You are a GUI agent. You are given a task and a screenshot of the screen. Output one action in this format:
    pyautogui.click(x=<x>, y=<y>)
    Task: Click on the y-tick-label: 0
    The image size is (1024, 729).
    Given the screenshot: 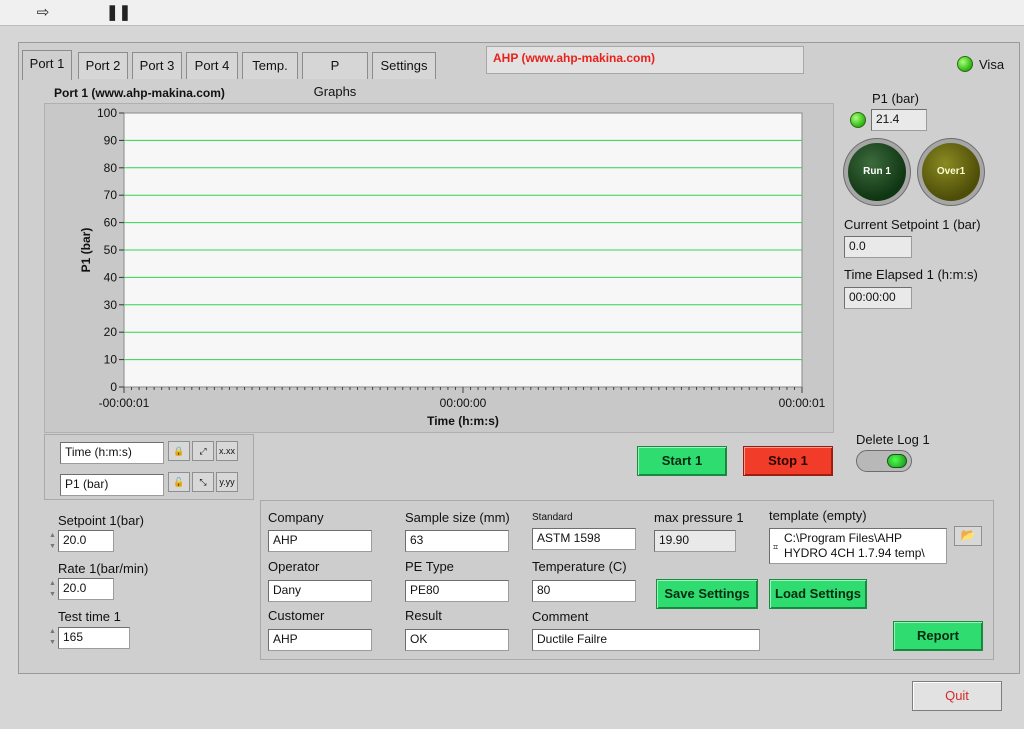 What is the action you would take?
    pyautogui.click(x=113, y=387)
    